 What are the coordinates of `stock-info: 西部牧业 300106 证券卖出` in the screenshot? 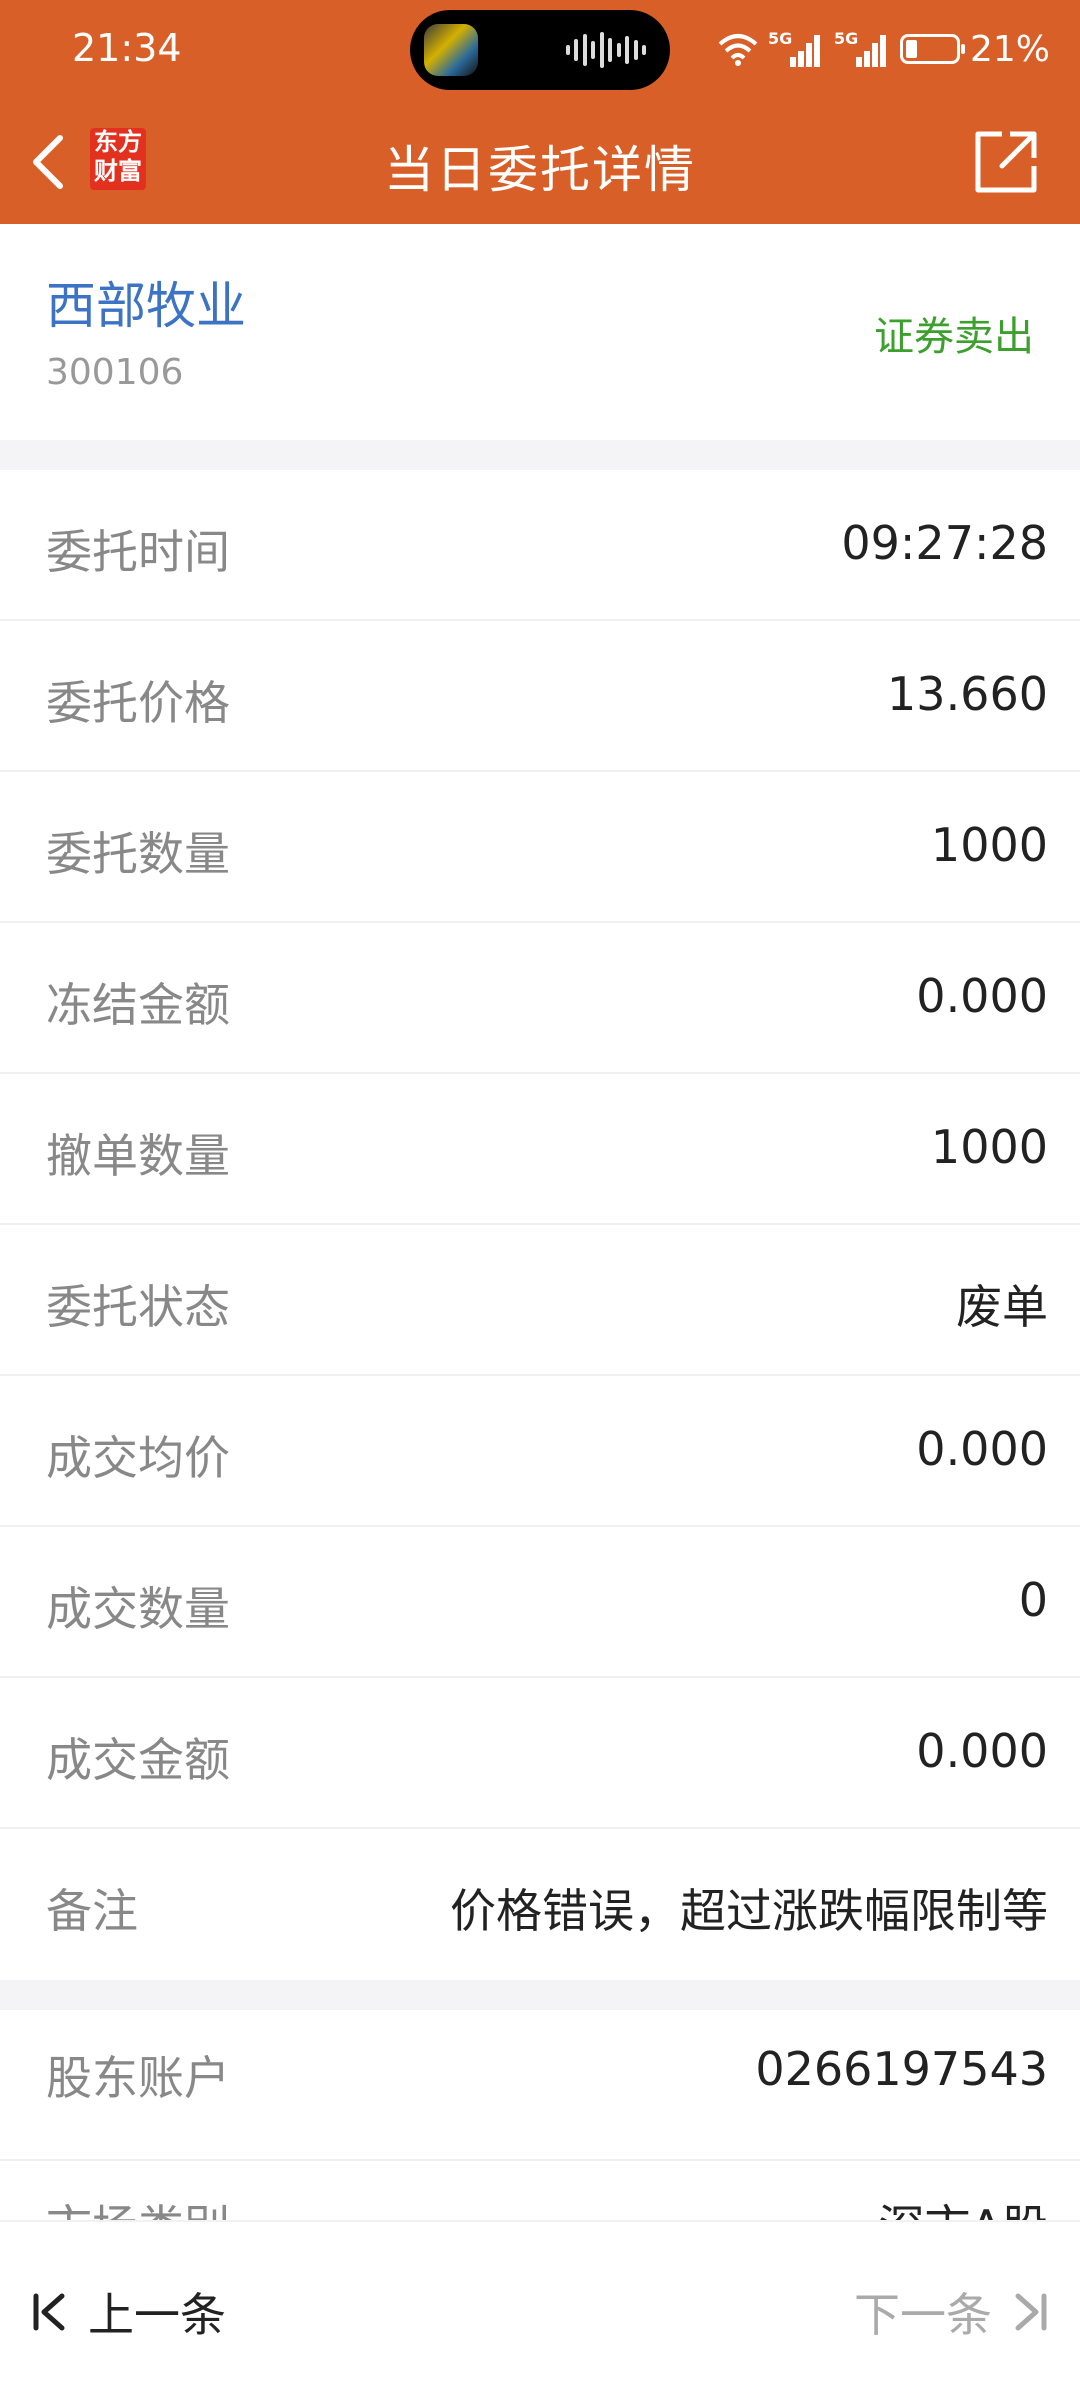 It's located at (540, 332).